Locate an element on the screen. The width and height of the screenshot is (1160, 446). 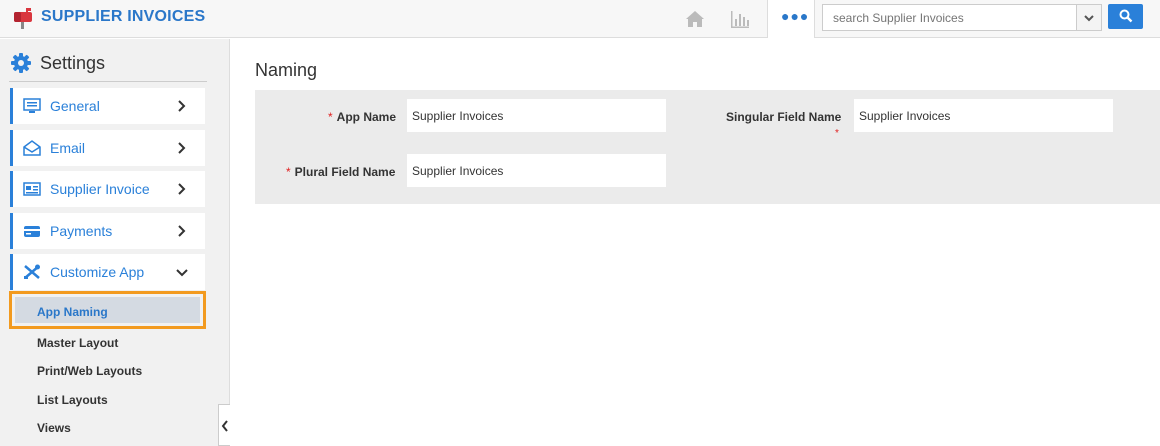
chevron-left-icon is located at coordinates (224, 426).